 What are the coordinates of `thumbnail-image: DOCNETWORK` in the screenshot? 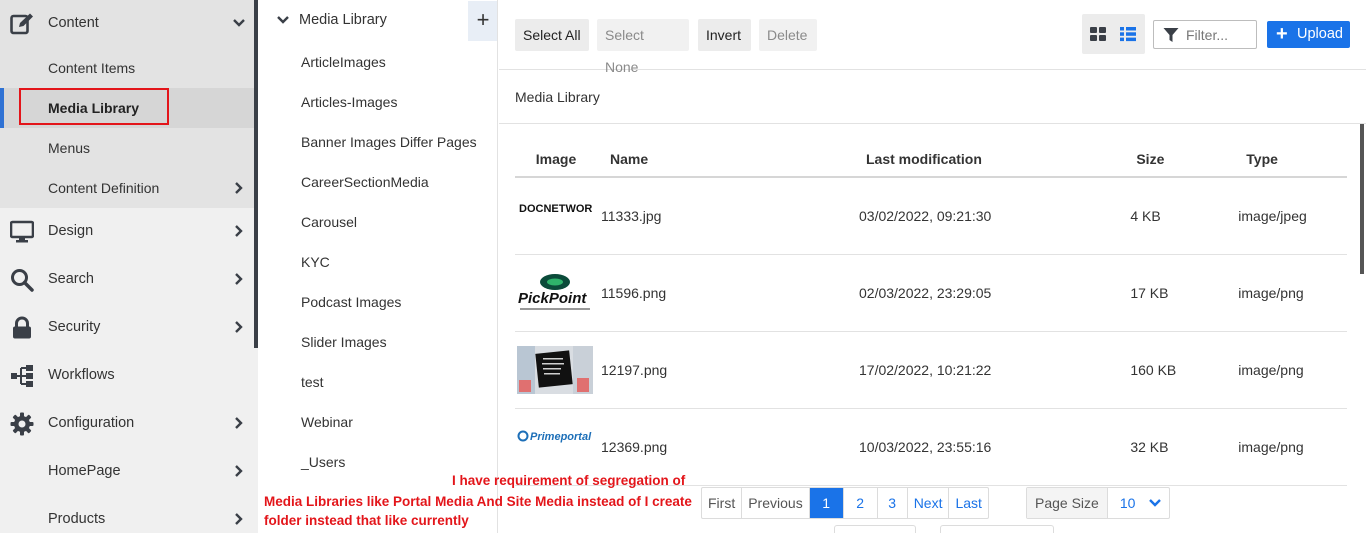 It's located at (555, 216).